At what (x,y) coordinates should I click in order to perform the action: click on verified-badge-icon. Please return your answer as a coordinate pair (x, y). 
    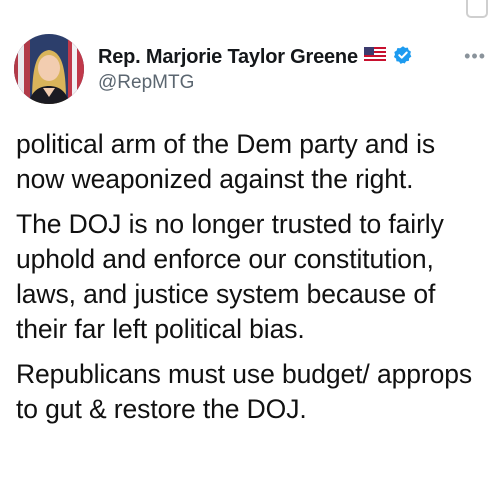
    Looking at the image, I should click on (403, 57).